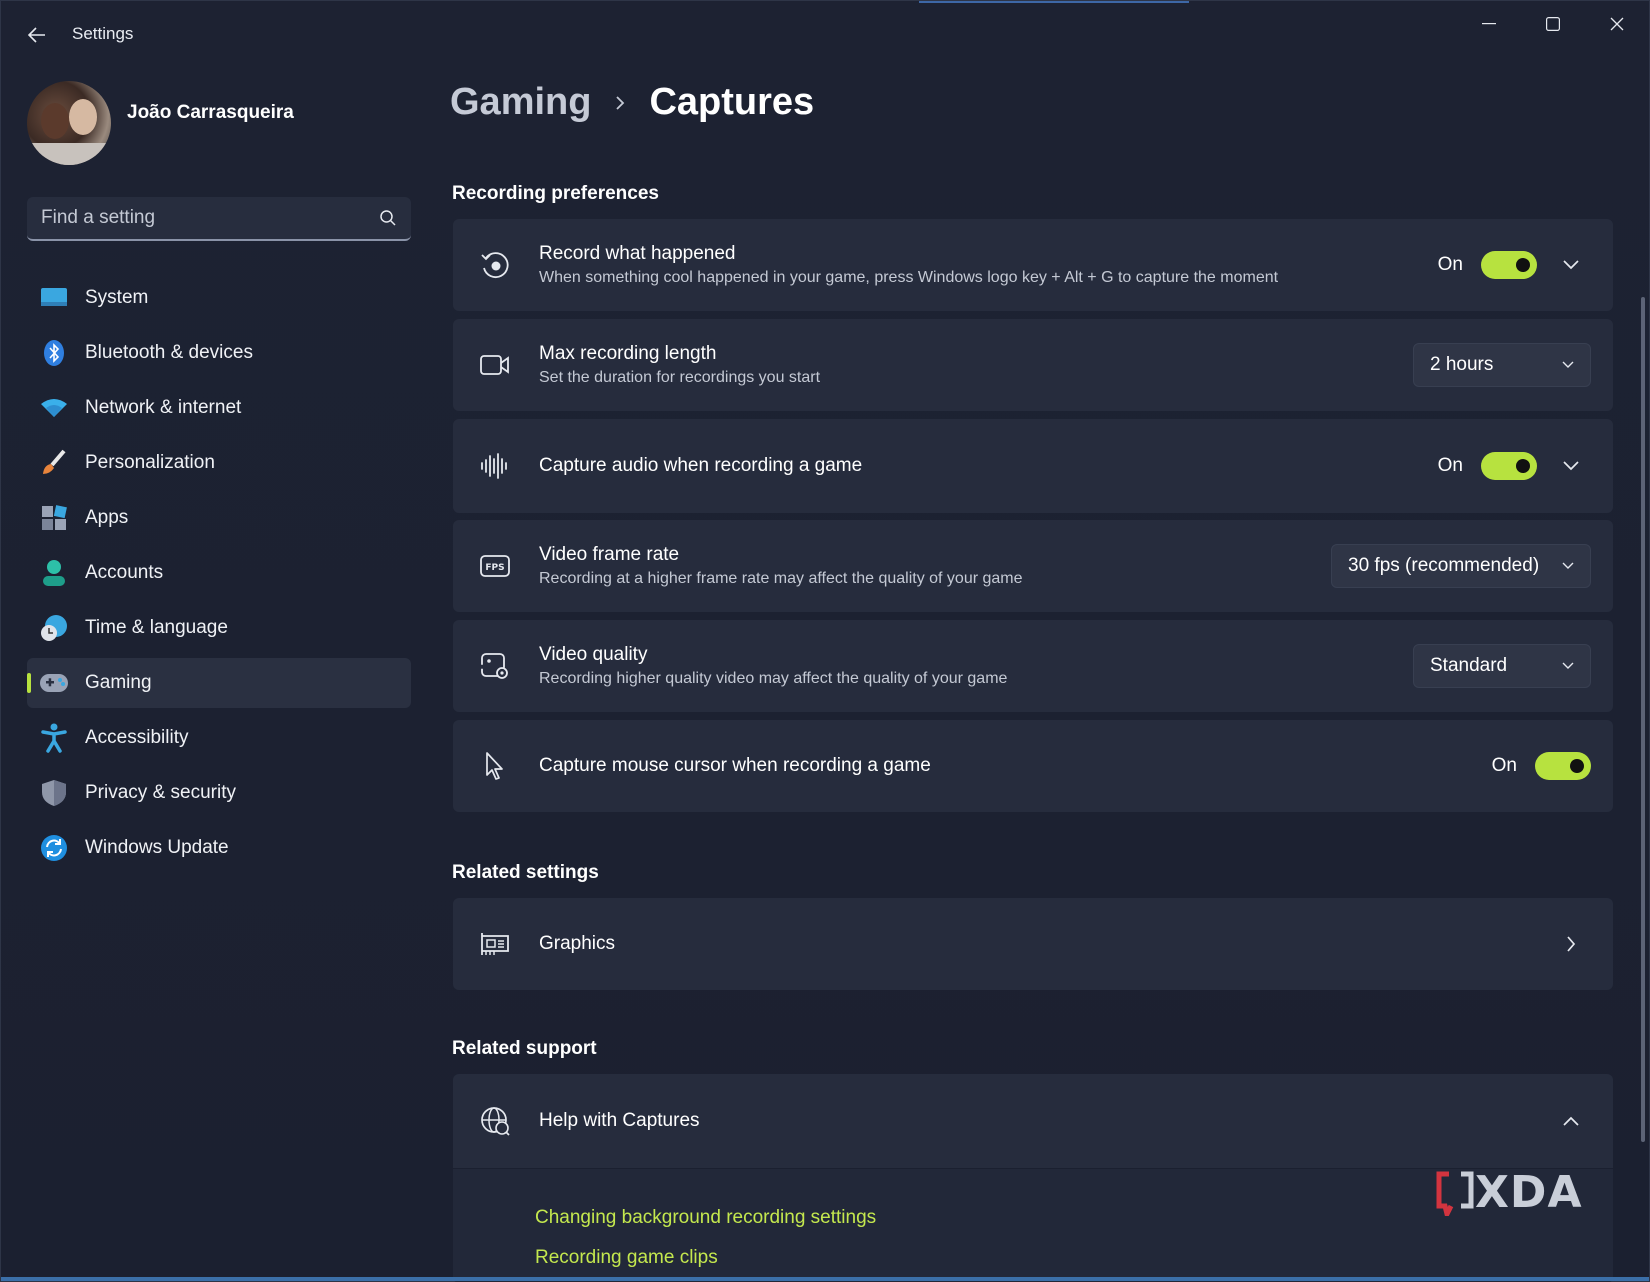 The image size is (1650, 1282). What do you see at coordinates (69, 123) in the screenshot?
I see `avatar` at bounding box center [69, 123].